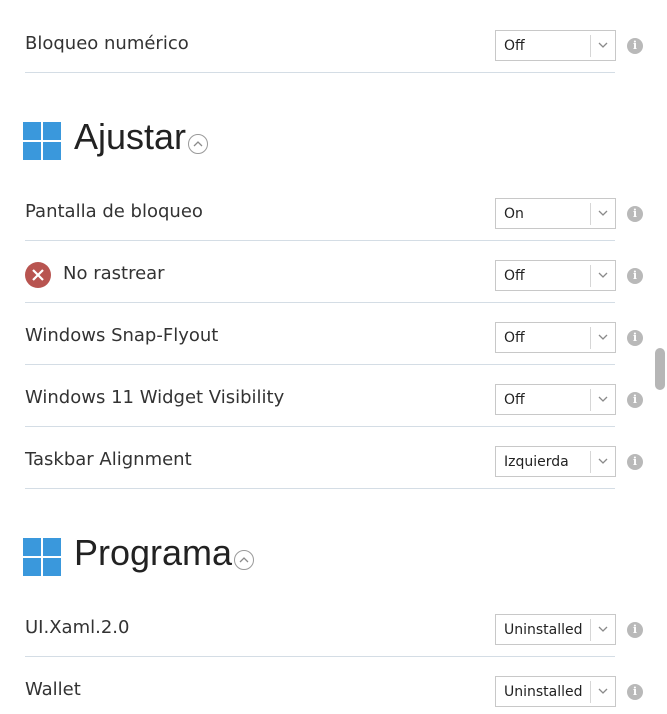 This screenshot has height=714, width=667. Describe the element at coordinates (334, 397) in the screenshot. I see `setting-row-windows-11-widget-visibility: Windows 11 Widget Visibility Off i` at that location.